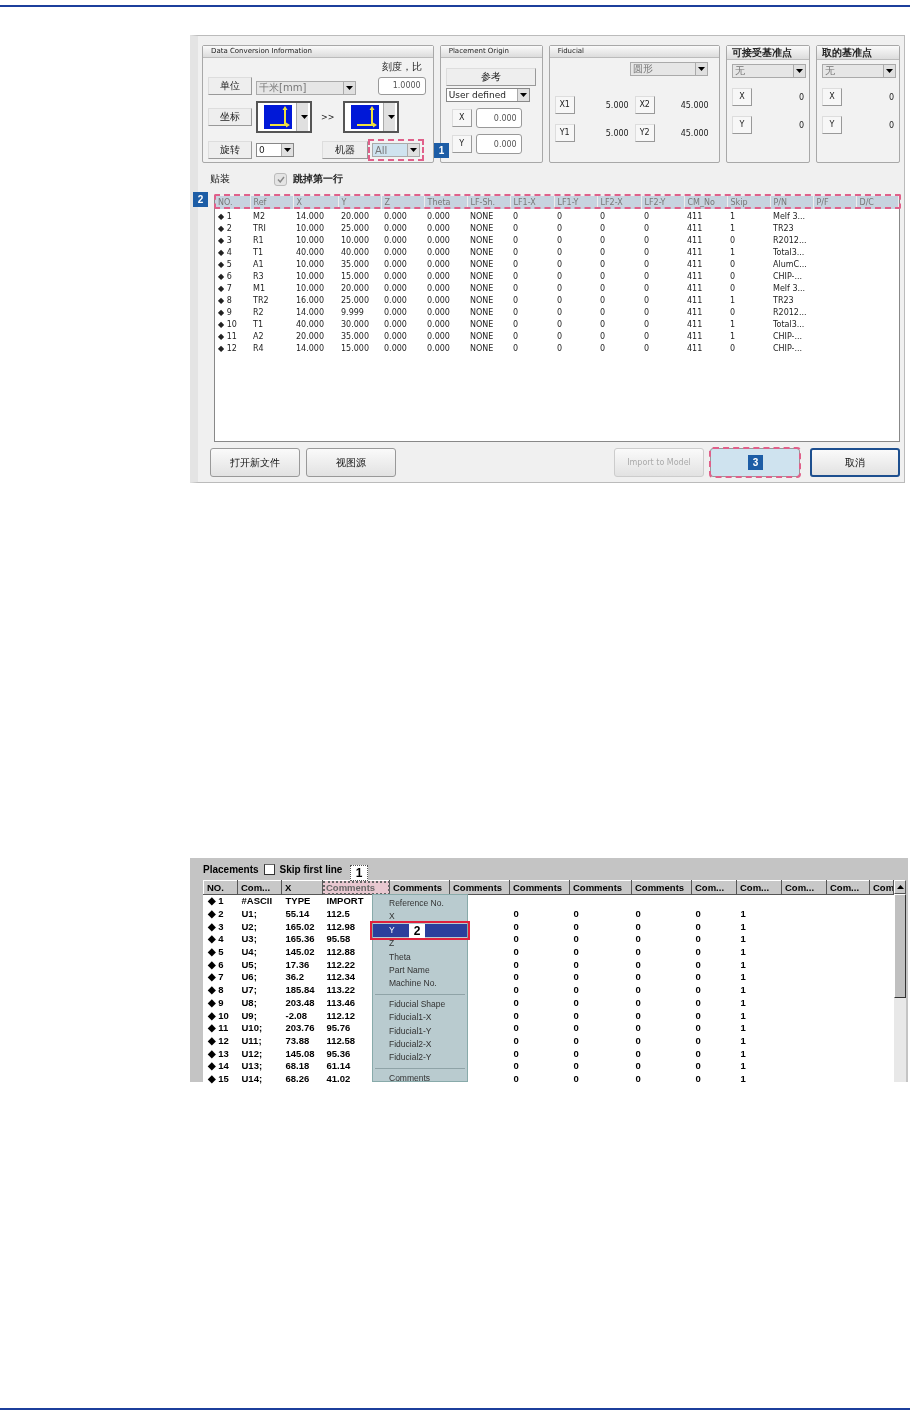 This screenshot has width=910, height=1421. I want to click on table-cell-text: A1, so click(258, 265).